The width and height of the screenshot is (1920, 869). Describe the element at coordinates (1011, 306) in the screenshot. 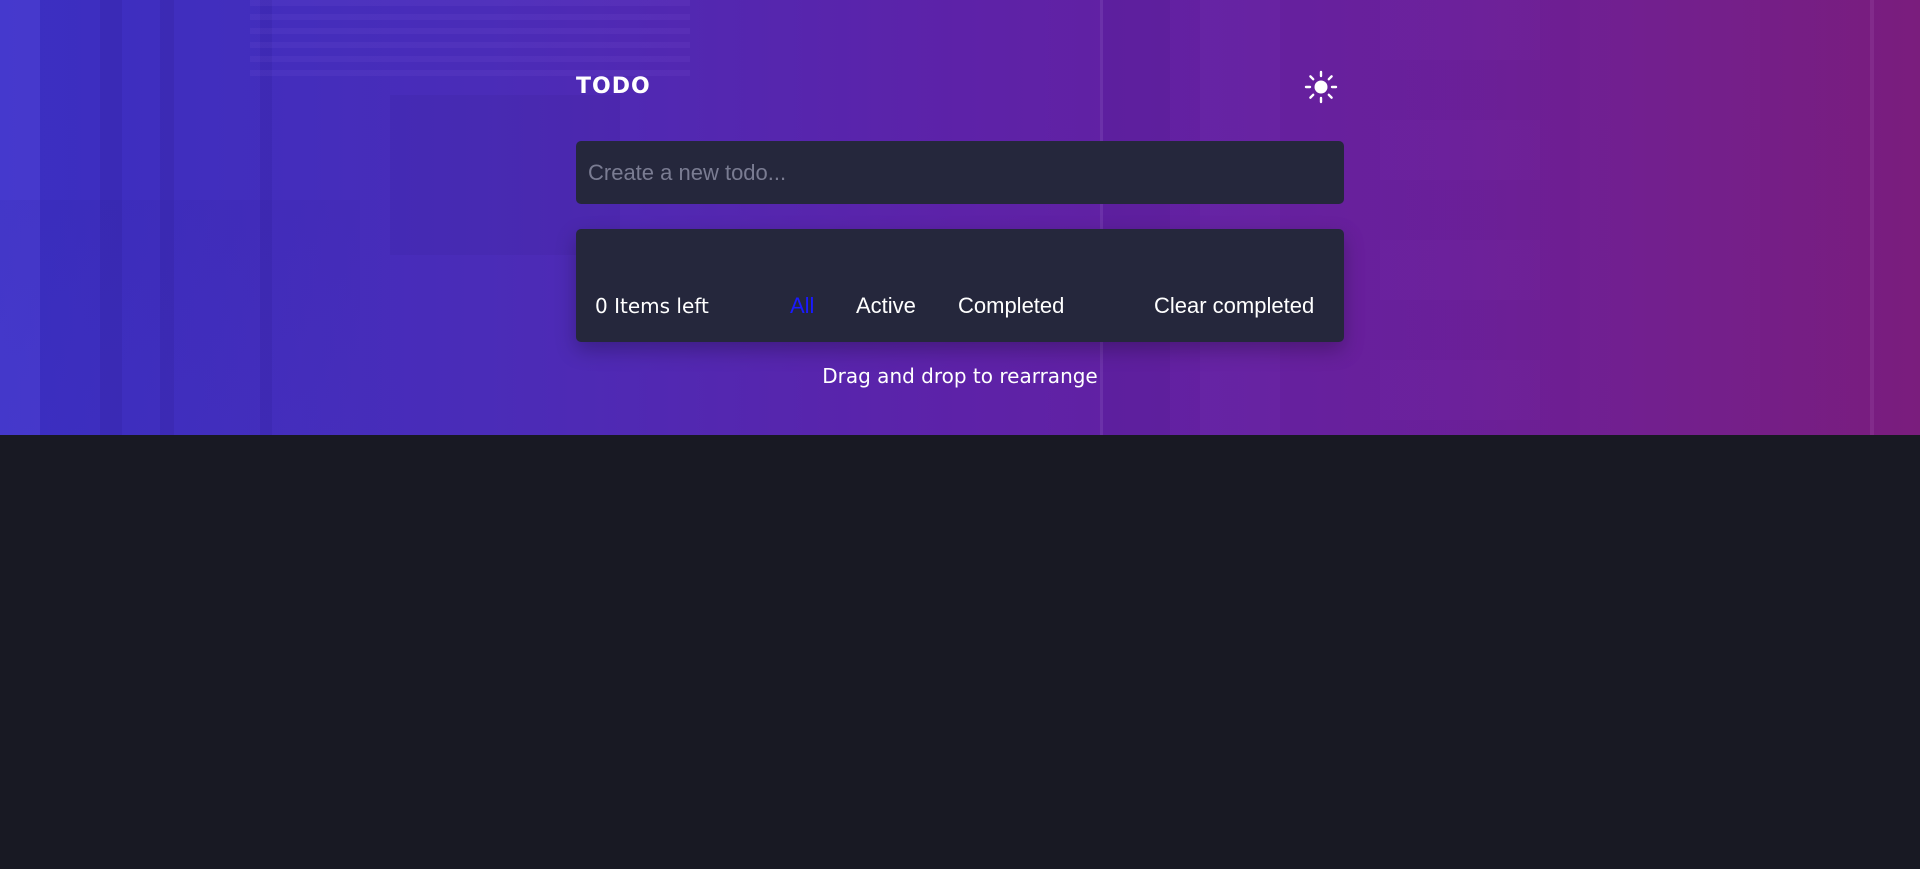

I see `filter-completed: Completed` at that location.